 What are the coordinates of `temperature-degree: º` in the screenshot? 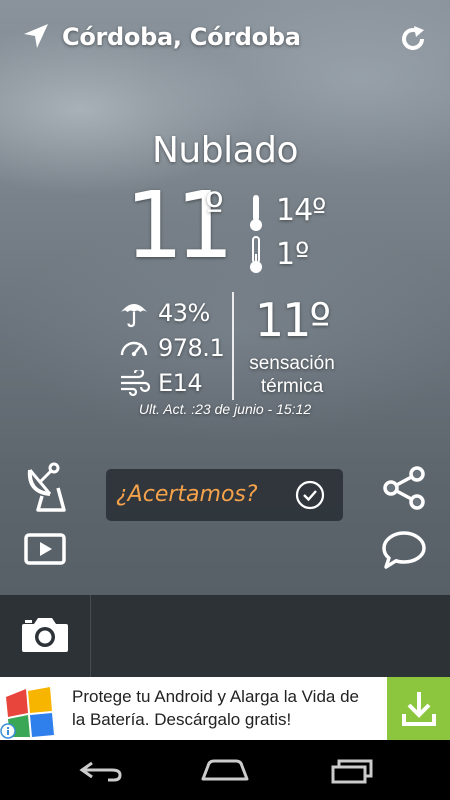 It's located at (214, 208).